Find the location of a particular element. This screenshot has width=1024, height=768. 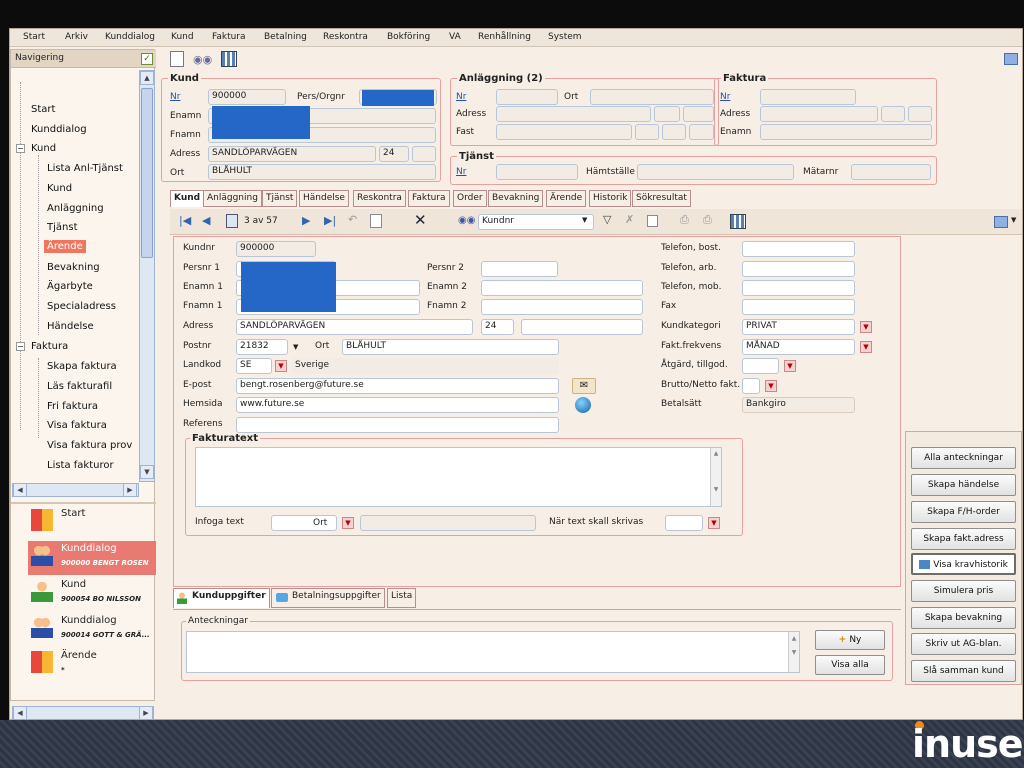

copy-icon is located at coordinates (376, 221).